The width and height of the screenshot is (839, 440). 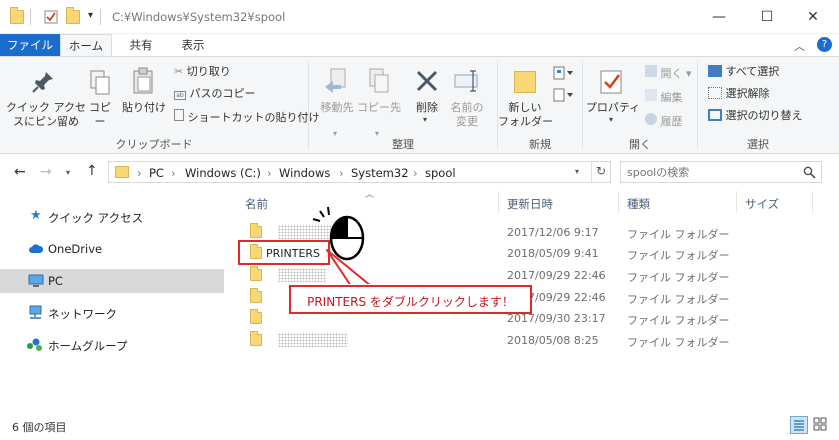 What do you see at coordinates (86, 45) in the screenshot?
I see `tab-home: ホーム` at bounding box center [86, 45].